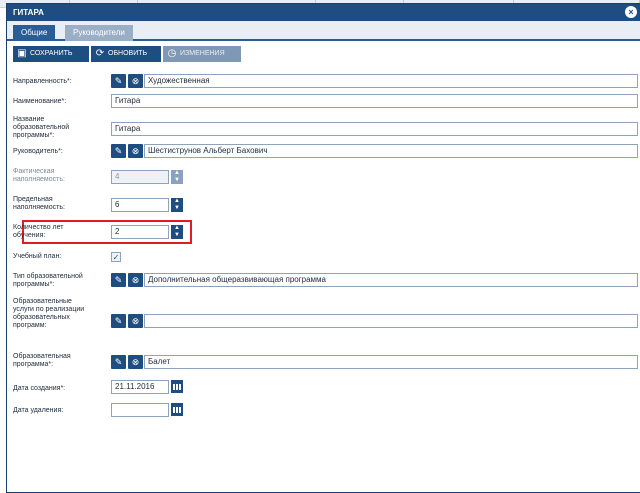 The height and width of the screenshot is (493, 640). Describe the element at coordinates (42, 81) in the screenshot. I see `label-napravlennost: Направленность*:` at that location.